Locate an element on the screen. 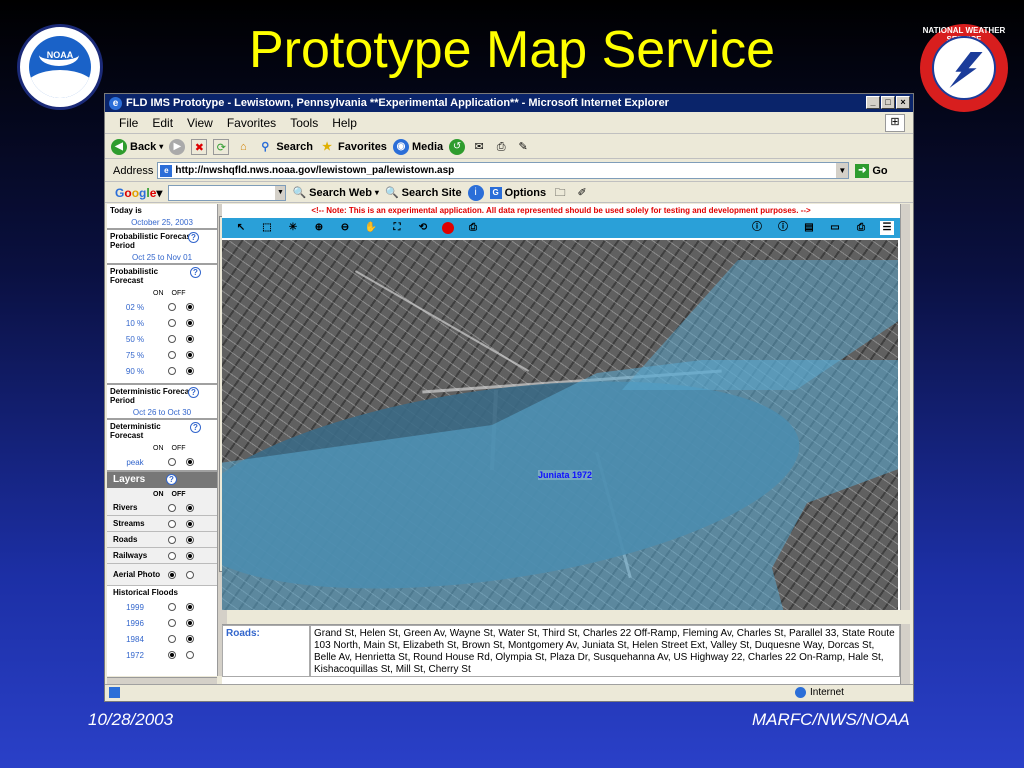 The image size is (1024, 768). clear-selection-icon is located at coordinates (448, 228).